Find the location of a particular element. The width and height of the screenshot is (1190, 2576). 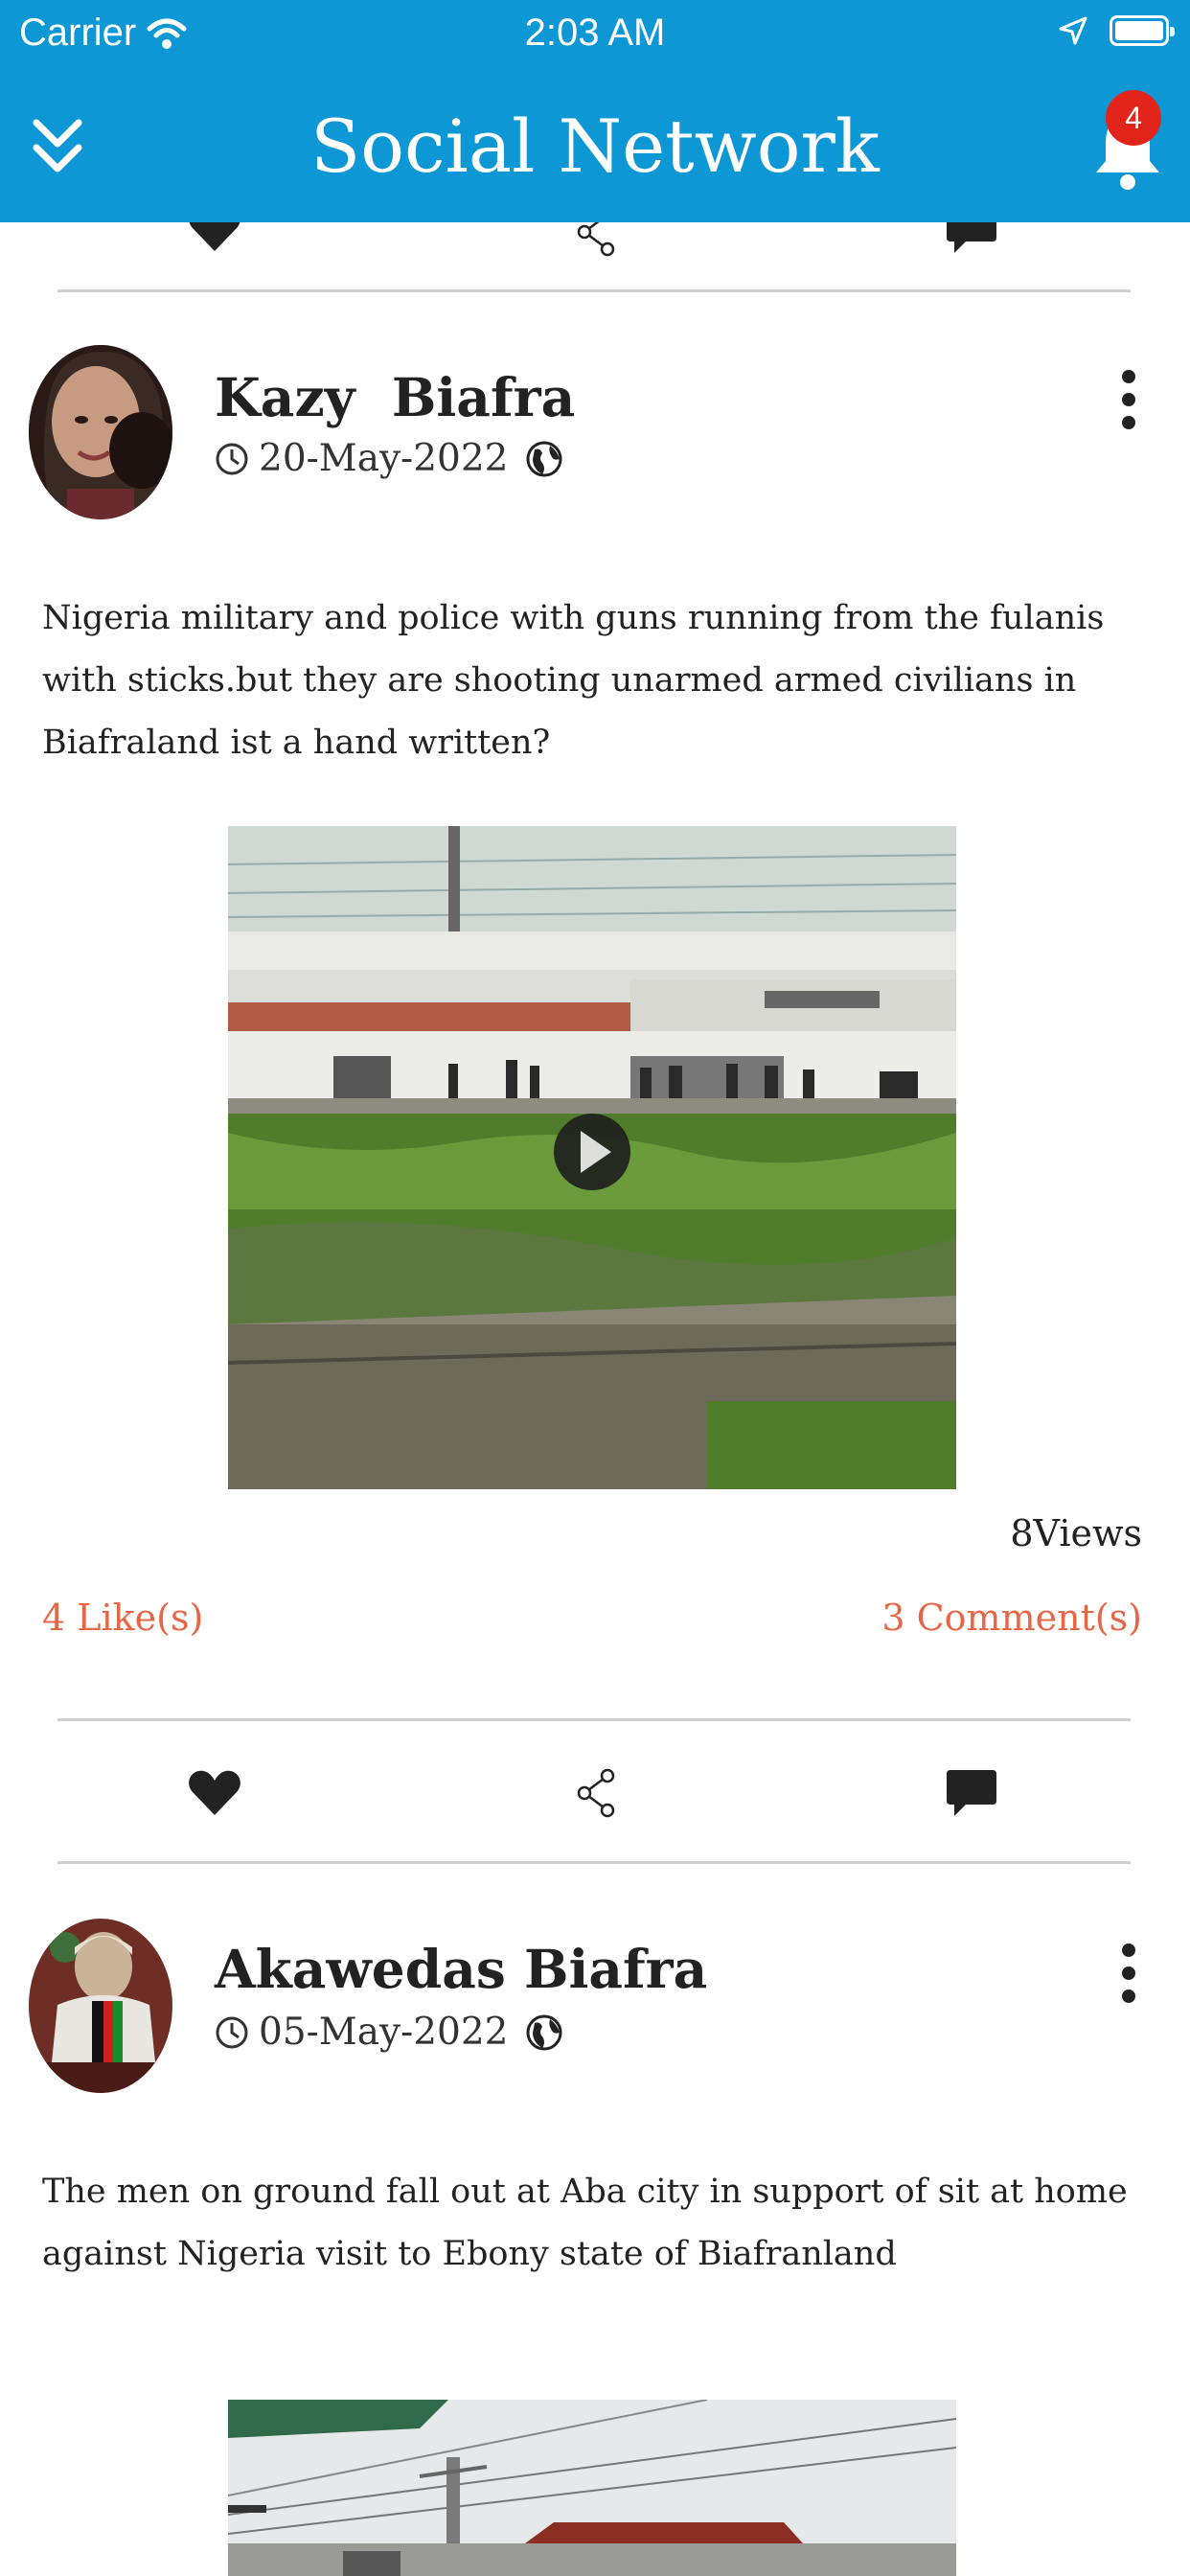

battery-icon is located at coordinates (1142, 30).